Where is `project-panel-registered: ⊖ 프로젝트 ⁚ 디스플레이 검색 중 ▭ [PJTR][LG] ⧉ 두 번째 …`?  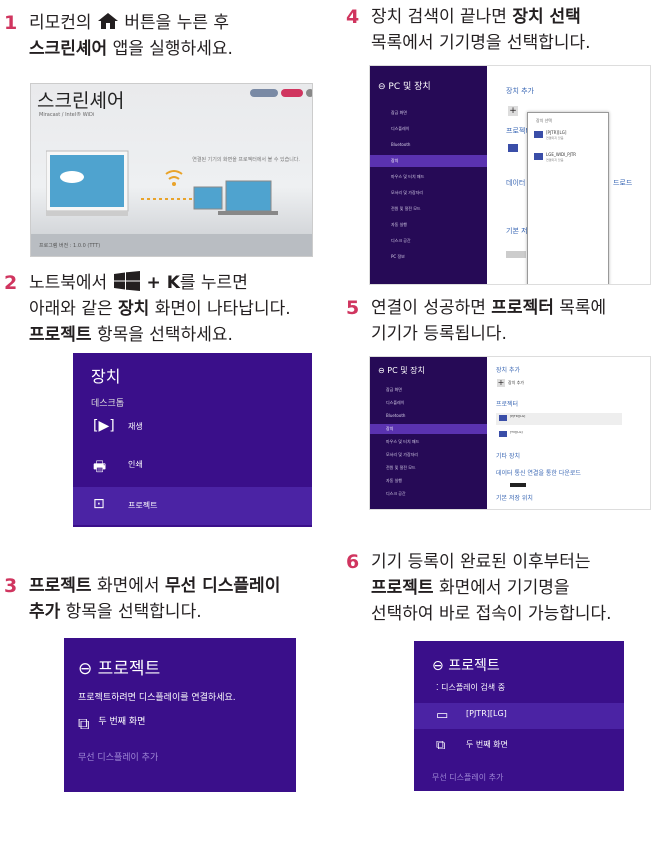 project-panel-registered: ⊖ 프로젝트 ⁚ 디스플레이 검색 중 ▭ [PJTR][LG] ⧉ 두 번째 … is located at coordinates (519, 716).